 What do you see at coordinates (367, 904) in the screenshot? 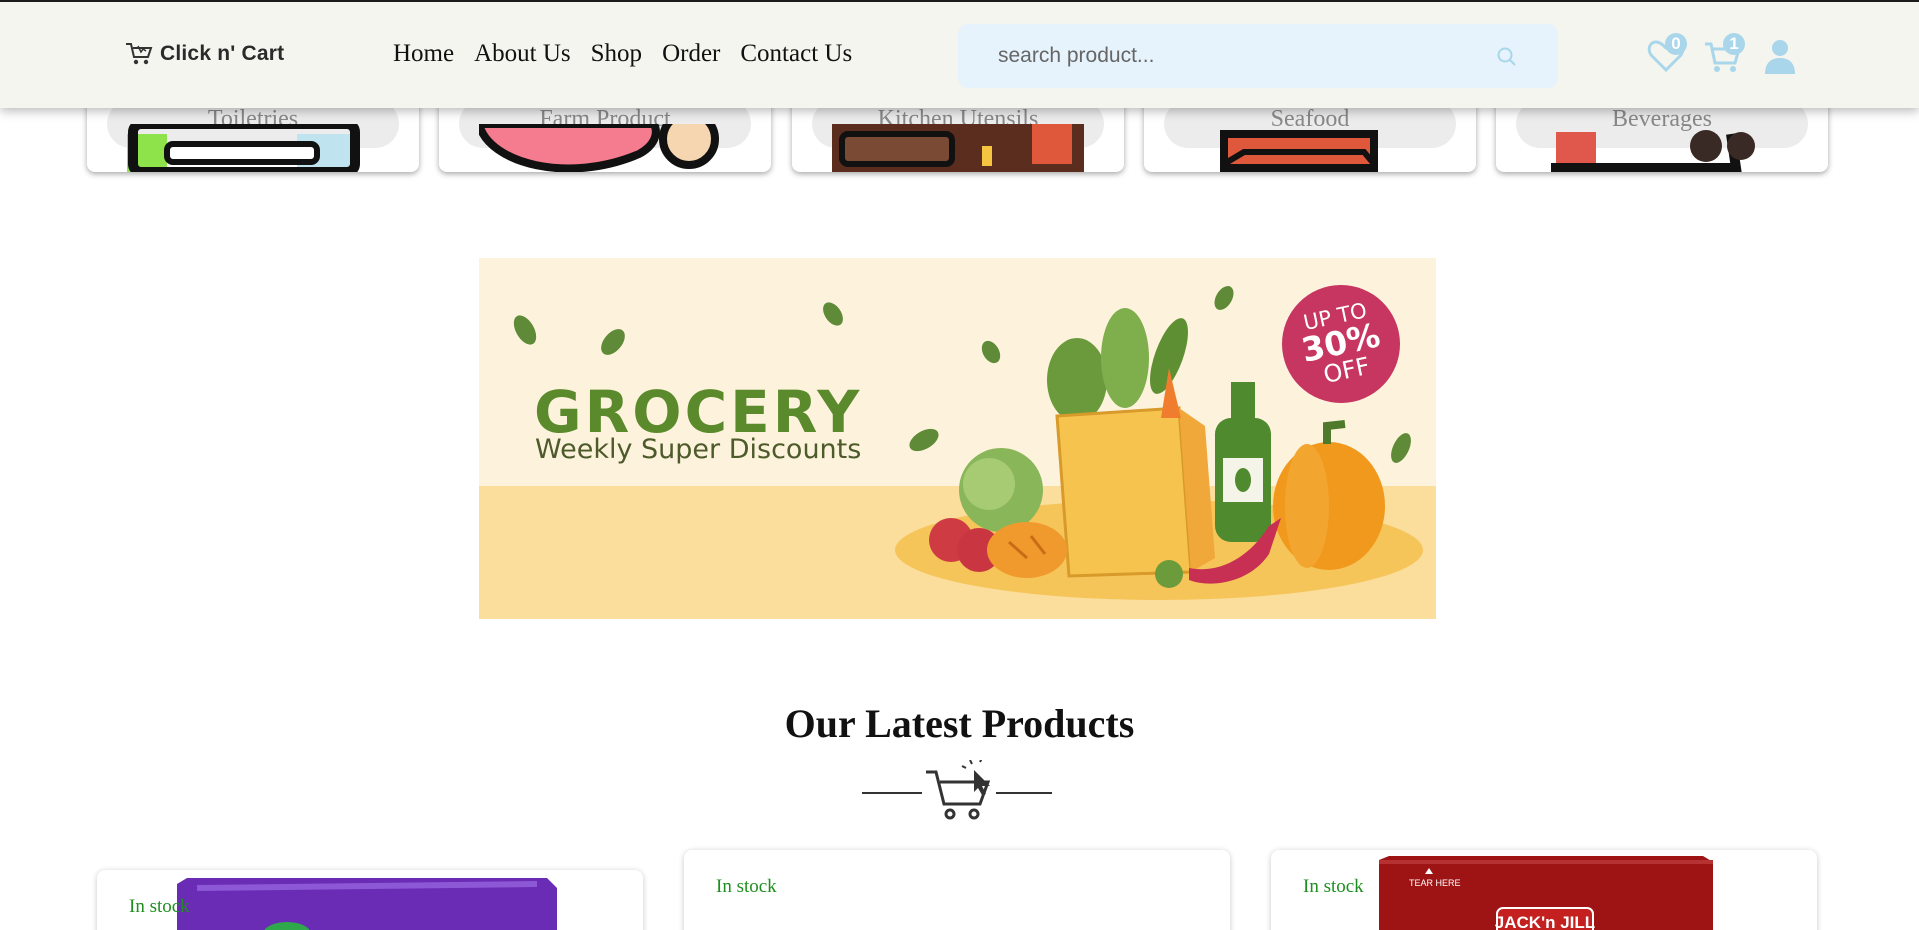
I see `product-image` at bounding box center [367, 904].